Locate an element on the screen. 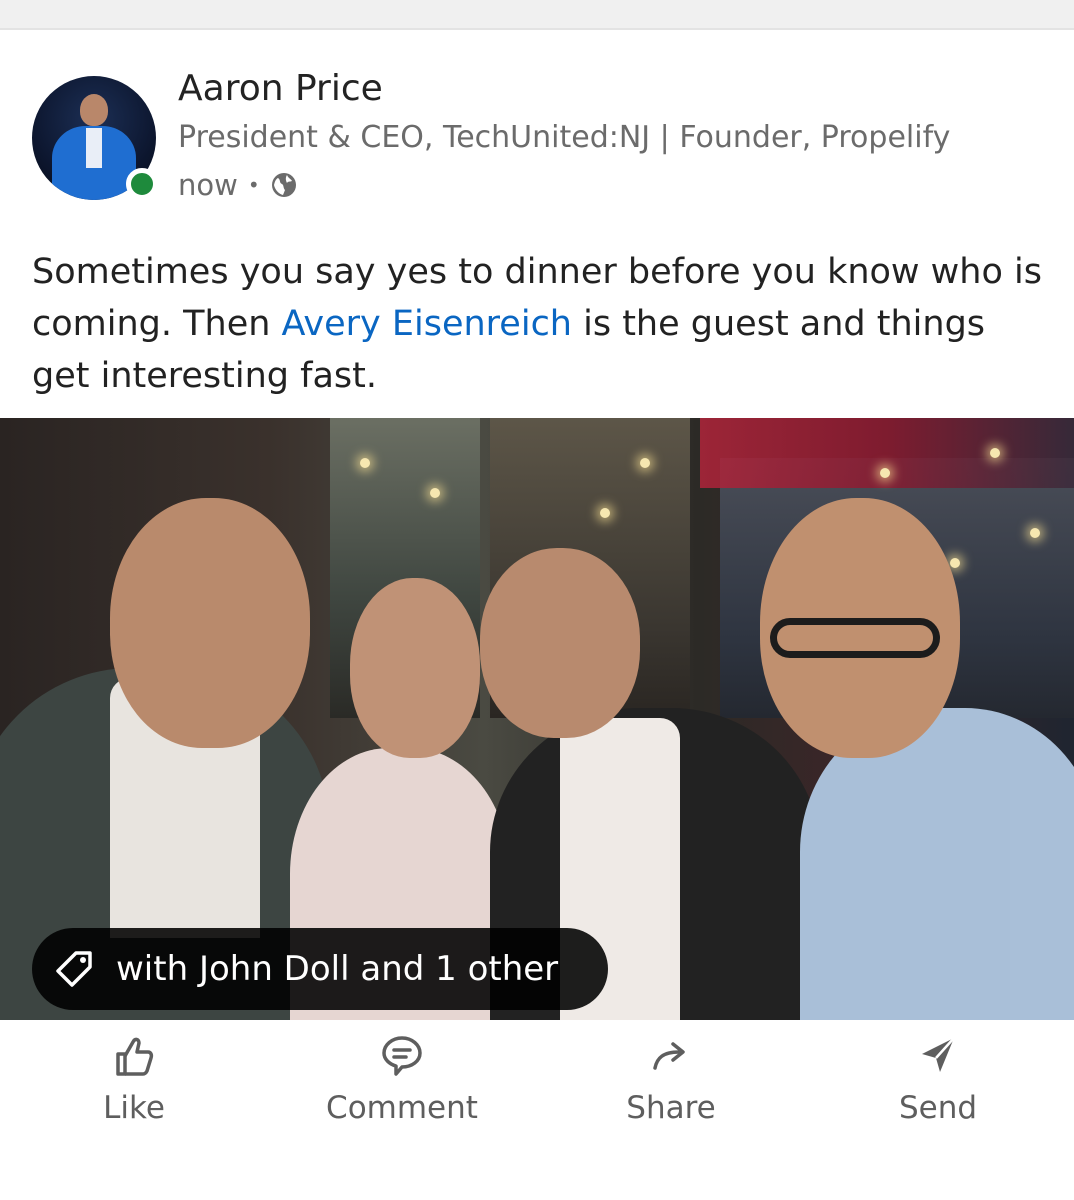 The height and width of the screenshot is (1200, 1074). send-button: Send is located at coordinates (938, 1087).